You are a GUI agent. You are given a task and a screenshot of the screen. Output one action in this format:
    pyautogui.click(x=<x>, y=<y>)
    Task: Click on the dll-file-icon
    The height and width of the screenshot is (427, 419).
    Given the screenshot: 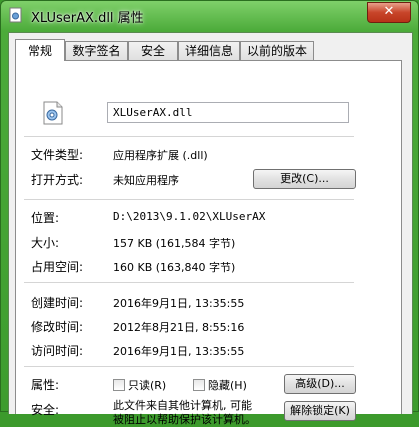 What is the action you would take?
    pyautogui.click(x=16, y=15)
    